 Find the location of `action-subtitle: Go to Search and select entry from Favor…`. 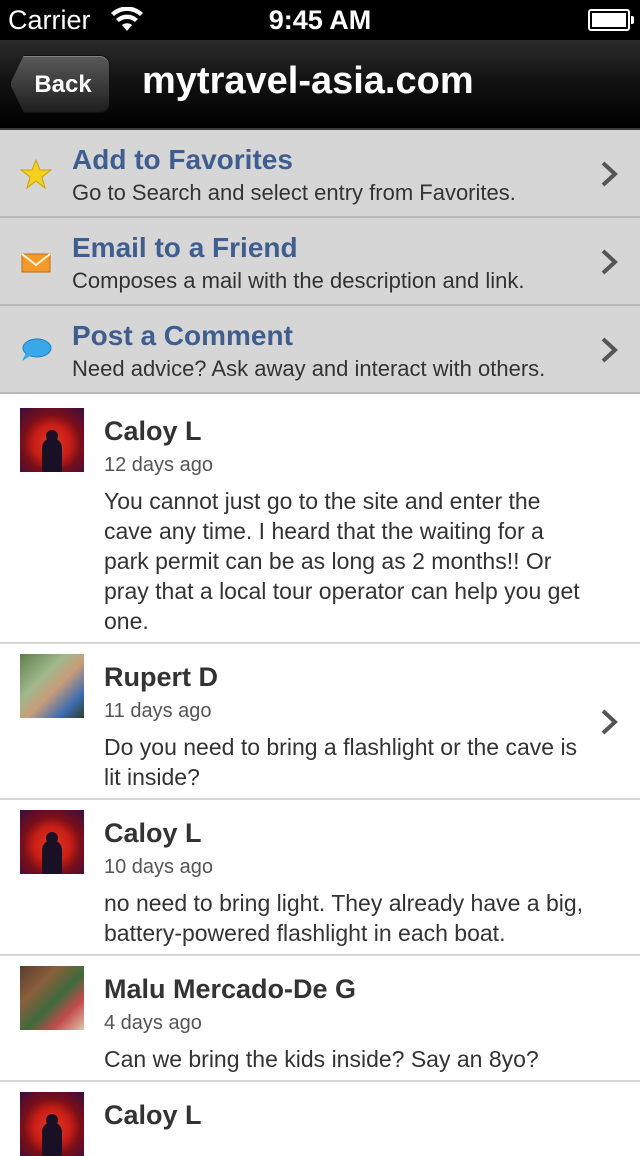

action-subtitle: Go to Search and select entry from Favor… is located at coordinates (294, 192).